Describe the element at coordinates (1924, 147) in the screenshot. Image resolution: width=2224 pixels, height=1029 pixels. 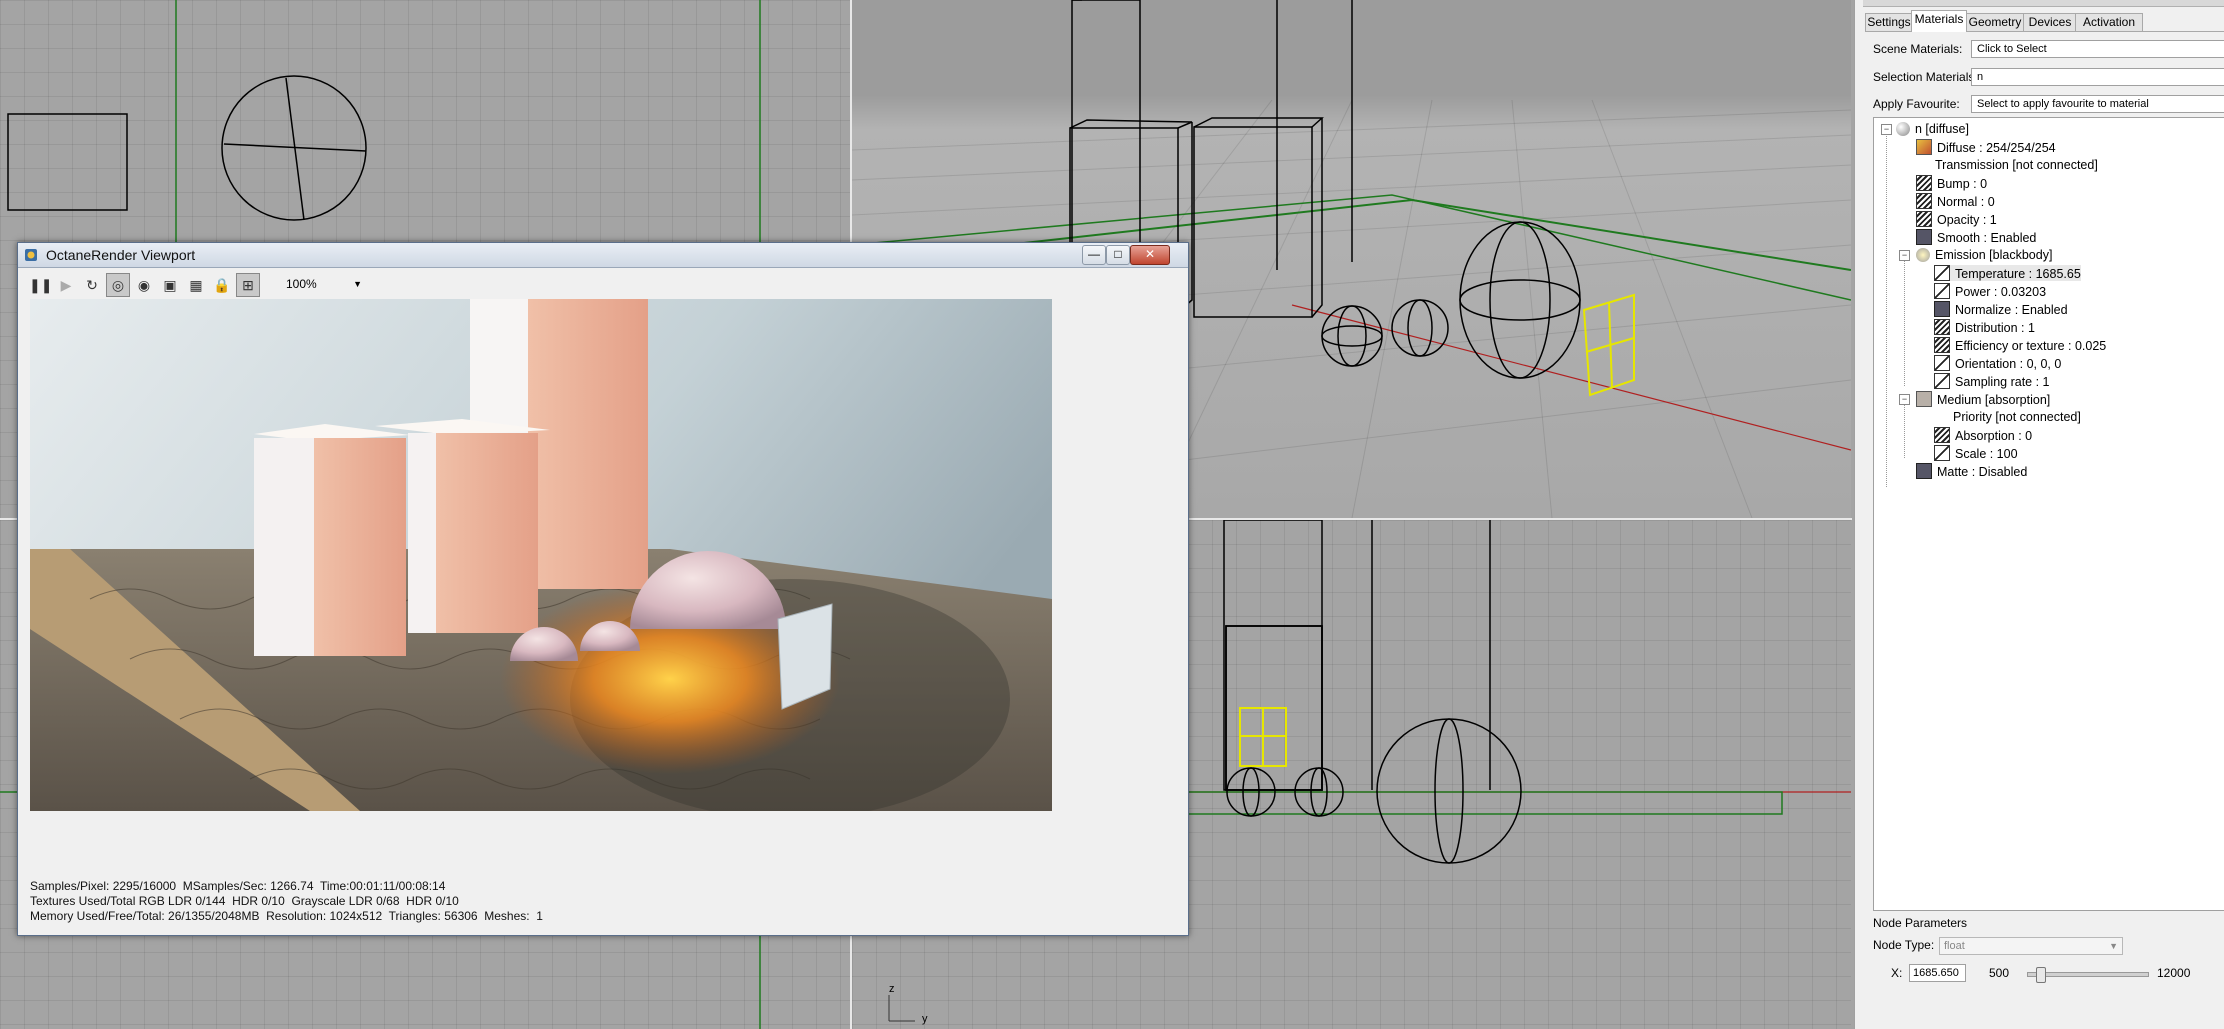
I see `rgb-color-icon` at that location.